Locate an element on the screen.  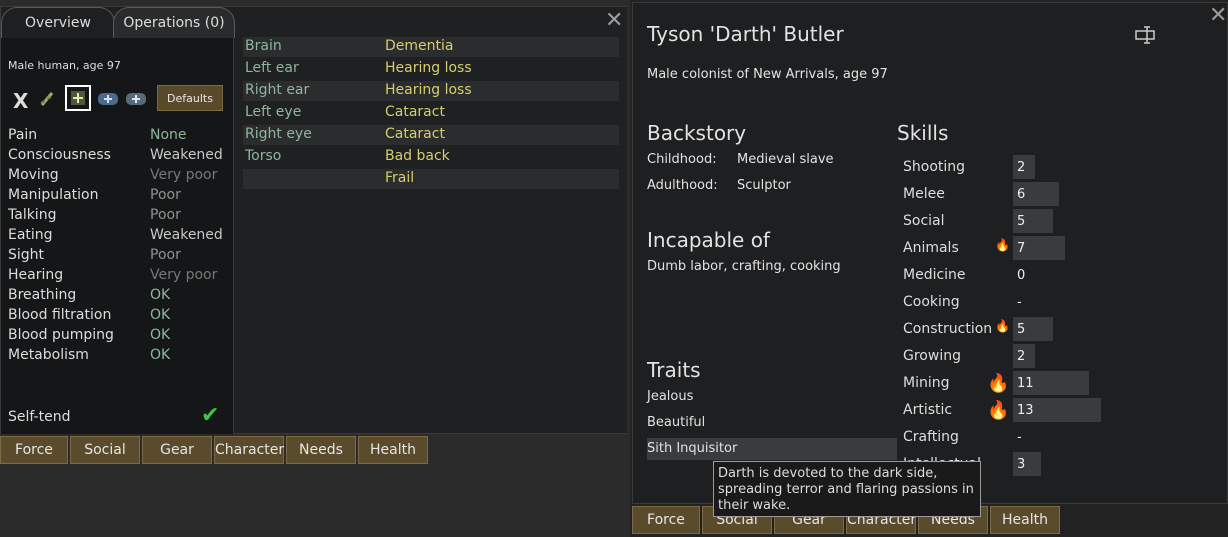
hediff-row: Left eye Cataract is located at coordinates (431, 113).